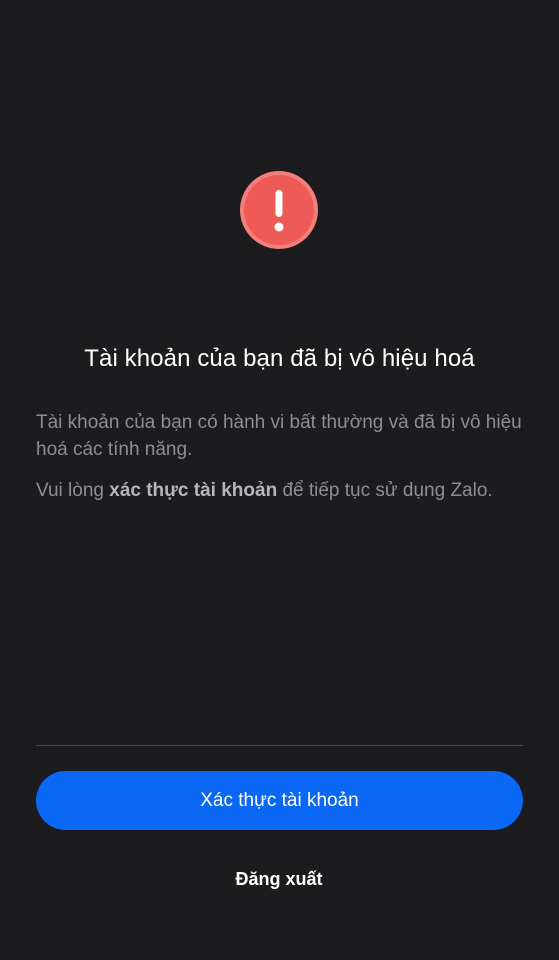 This screenshot has width=559, height=960. Describe the element at coordinates (279, 745) in the screenshot. I see `divider` at that location.